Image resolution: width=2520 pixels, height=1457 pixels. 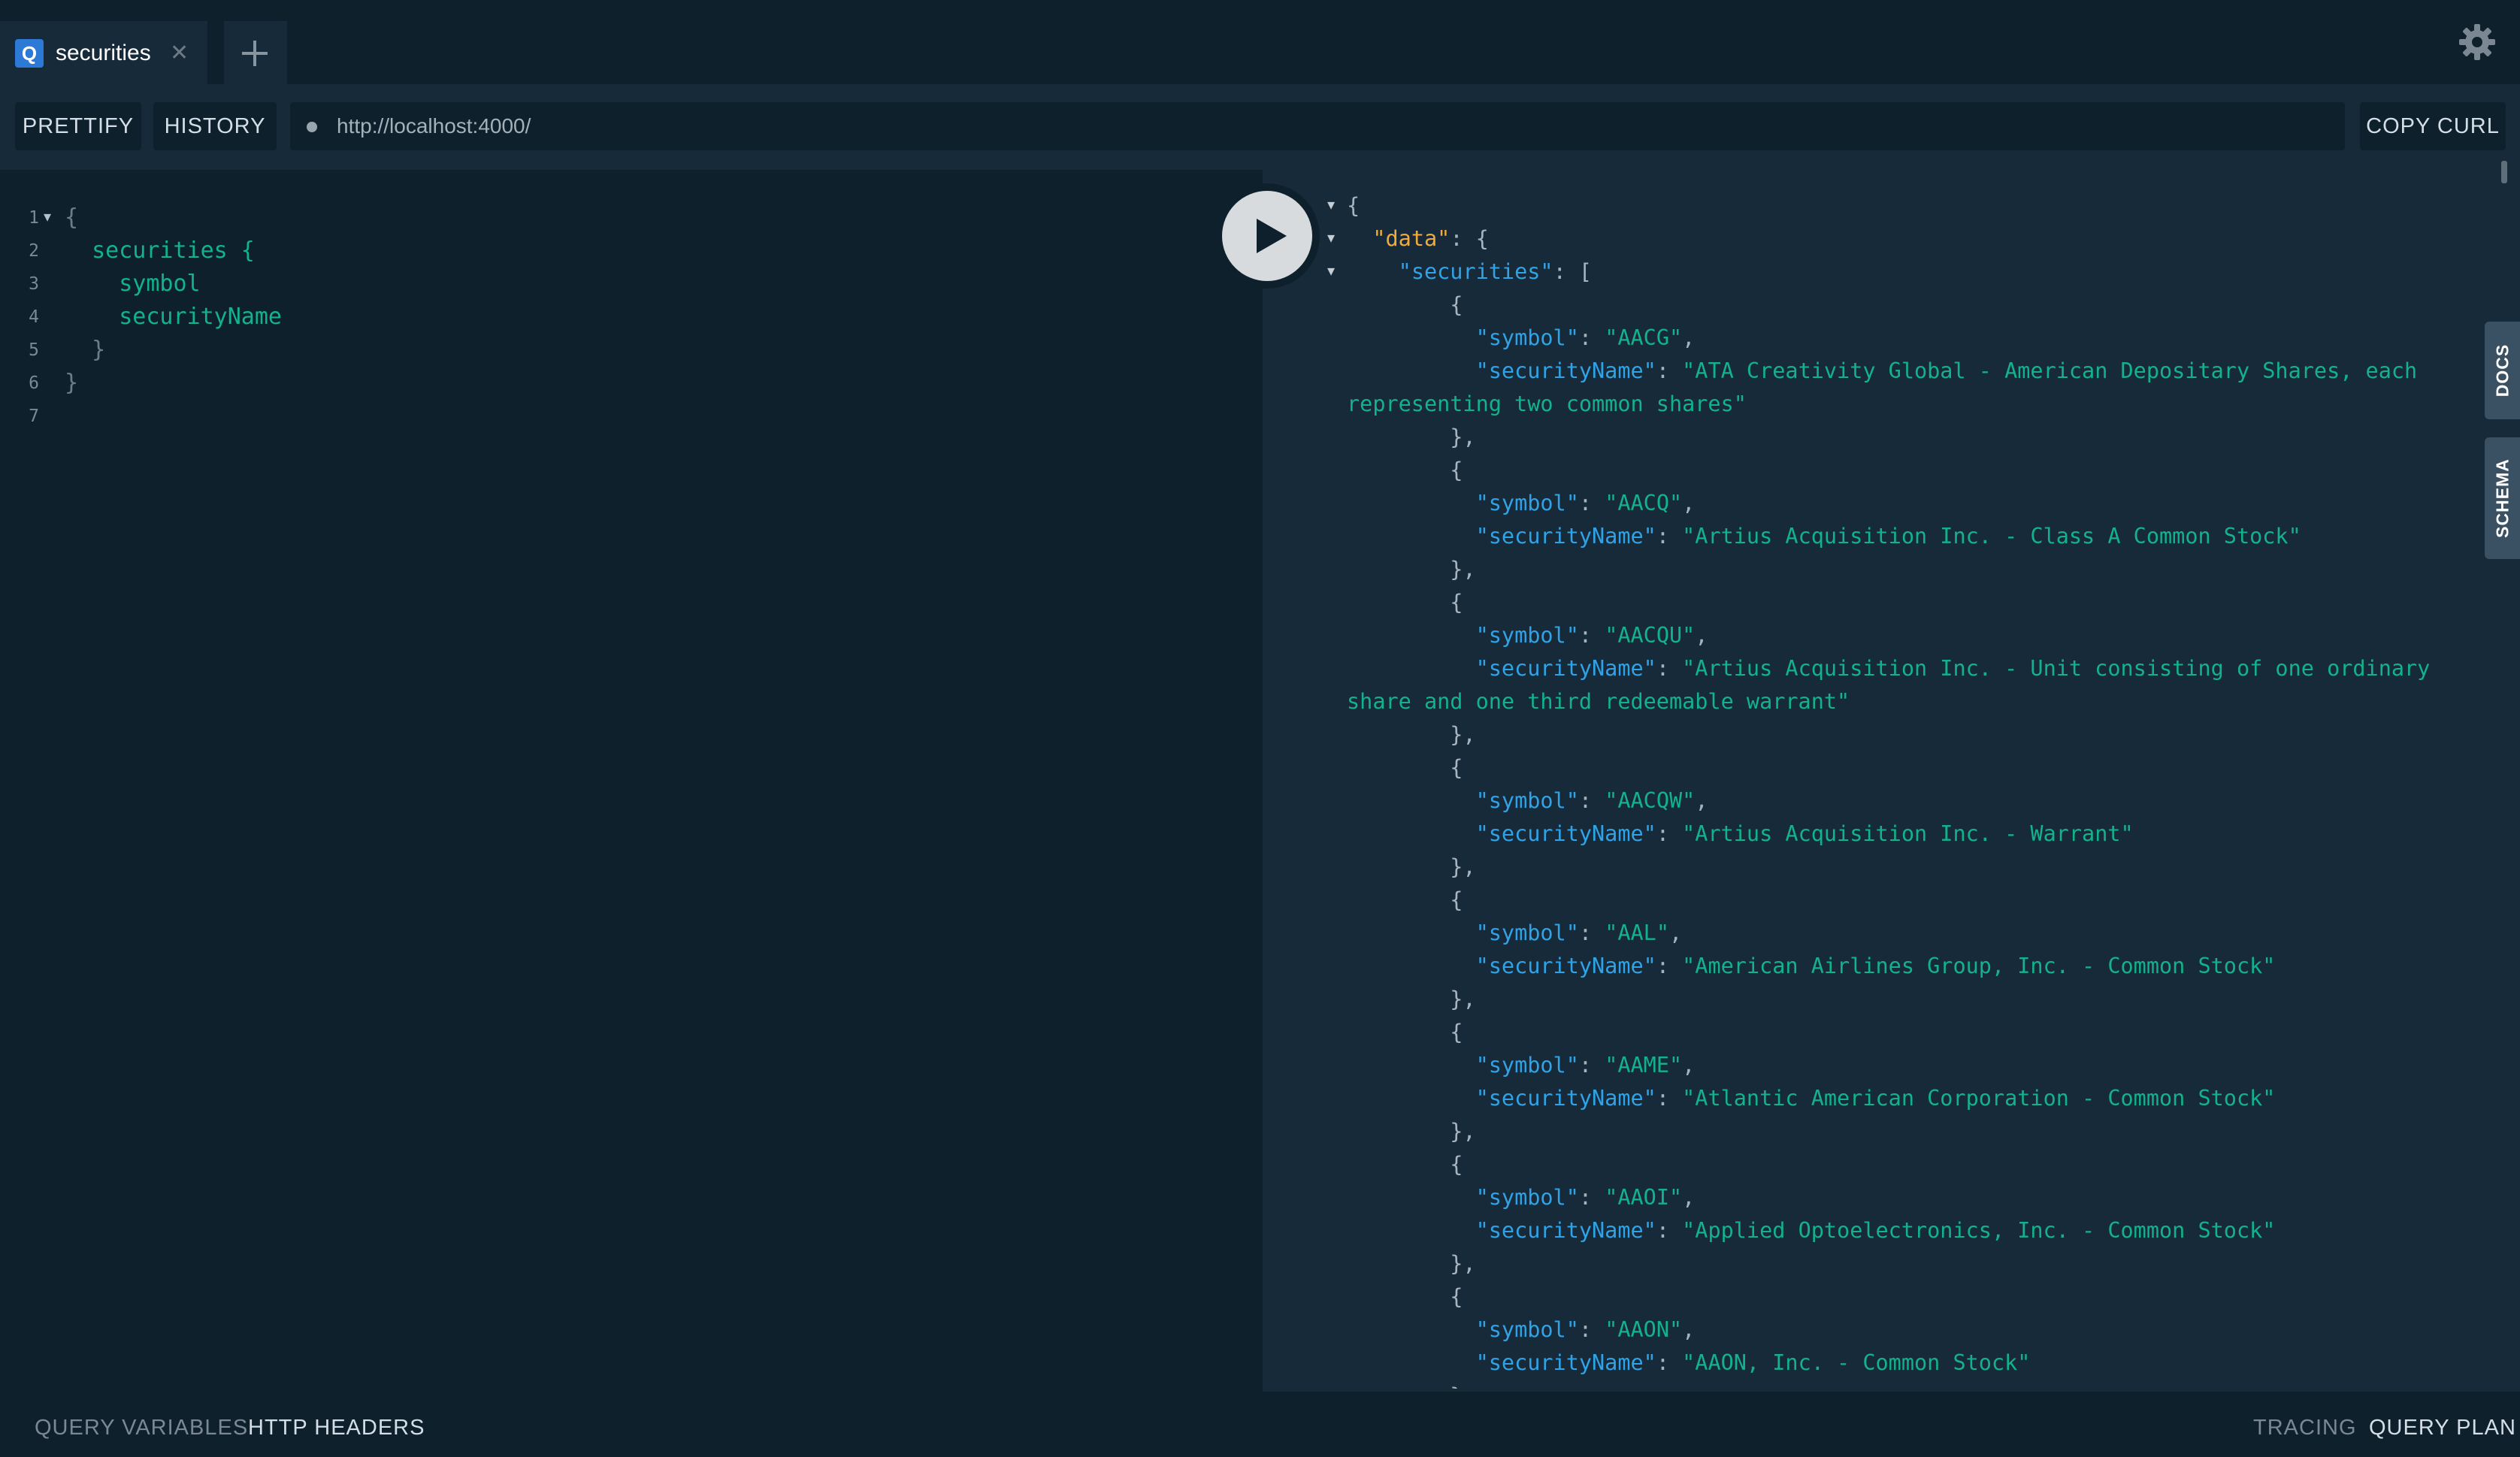 What do you see at coordinates (2305, 1428) in the screenshot?
I see `tracing-tab: TRACING` at bounding box center [2305, 1428].